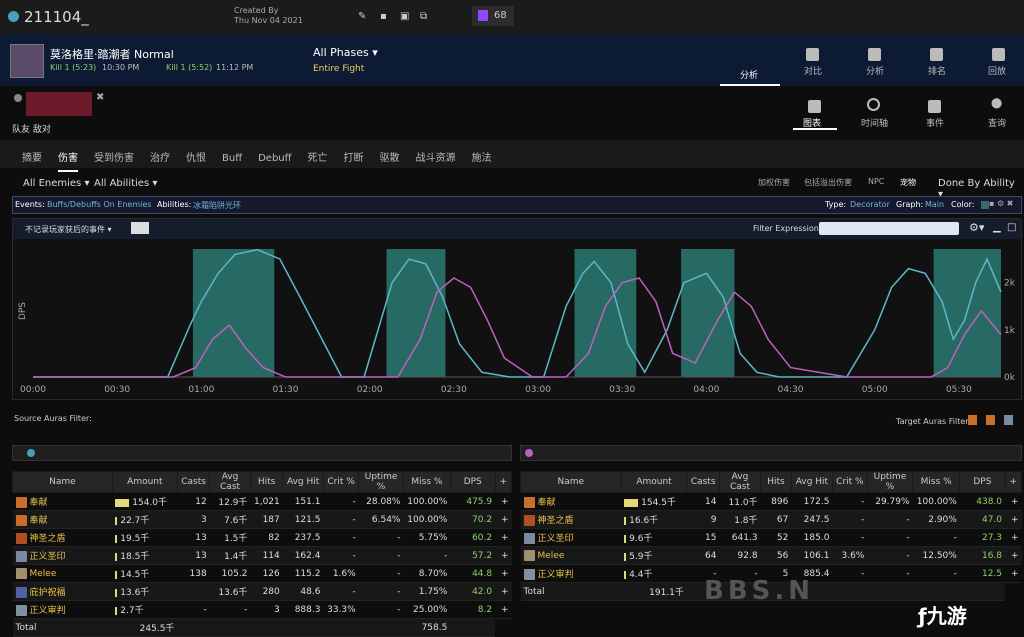 This screenshot has width=1024, height=637. Describe the element at coordinates (262, 519) in the screenshot. I see `table-row: 奉献 22.7千 3 7.6千 187 121.5-6.54% 100.00% 70.2 +` at that location.